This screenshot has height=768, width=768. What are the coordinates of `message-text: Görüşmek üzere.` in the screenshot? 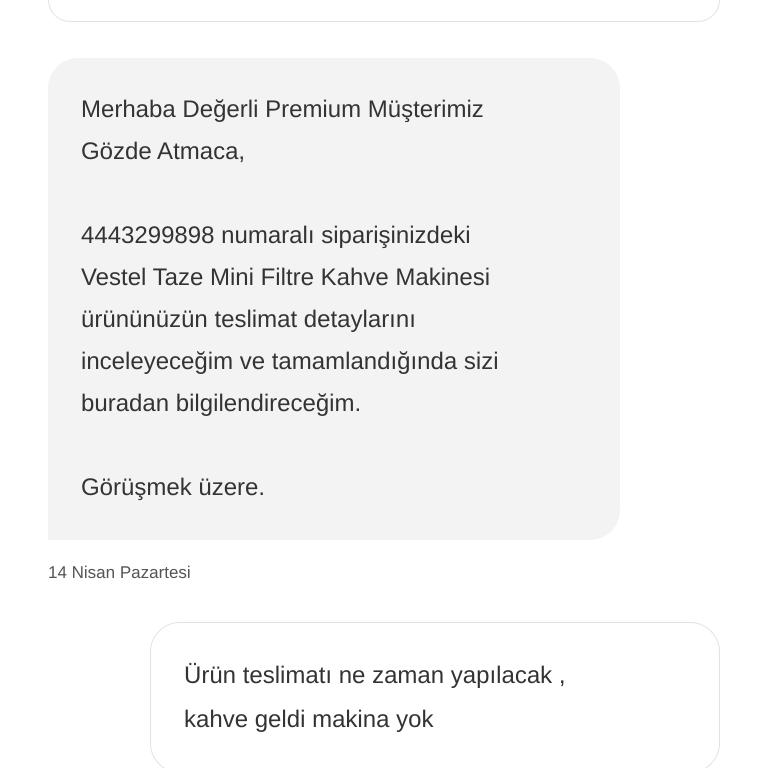 It's located at (173, 488).